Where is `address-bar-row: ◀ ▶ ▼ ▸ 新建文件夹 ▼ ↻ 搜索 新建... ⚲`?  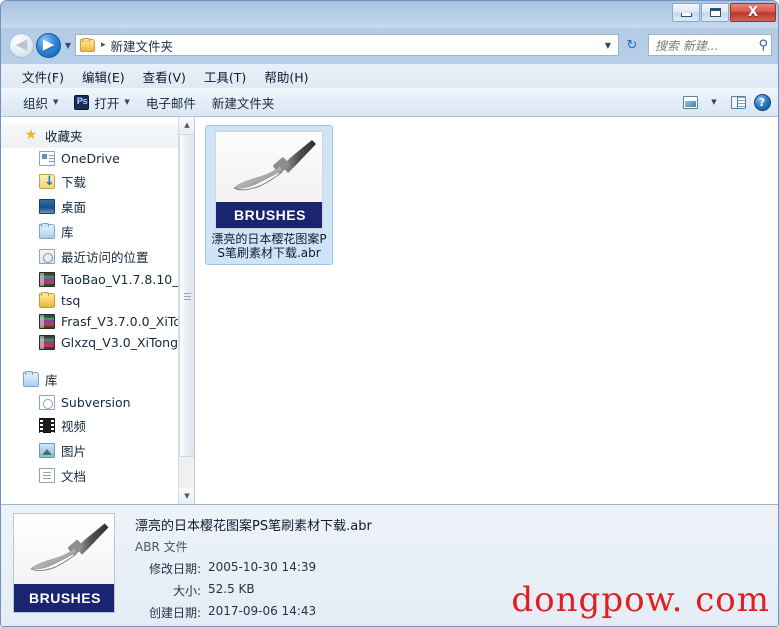
address-bar-row: ◀ ▶ ▼ ▸ 新建文件夹 ▼ ↻ 搜索 新建... ⚲ is located at coordinates (389, 45).